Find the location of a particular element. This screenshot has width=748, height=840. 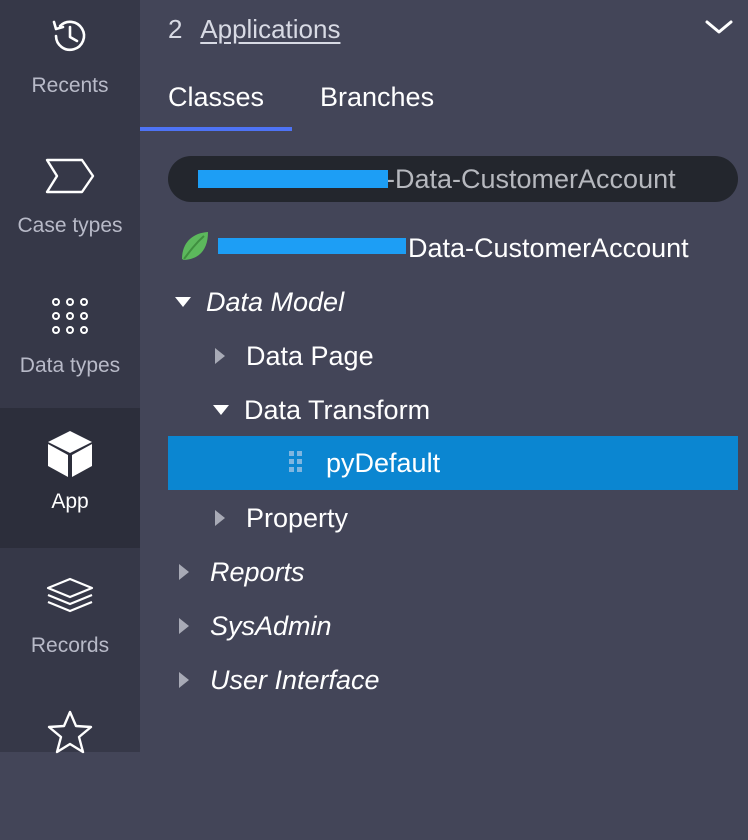

rail-item-case-types: Case types is located at coordinates (70, 210).